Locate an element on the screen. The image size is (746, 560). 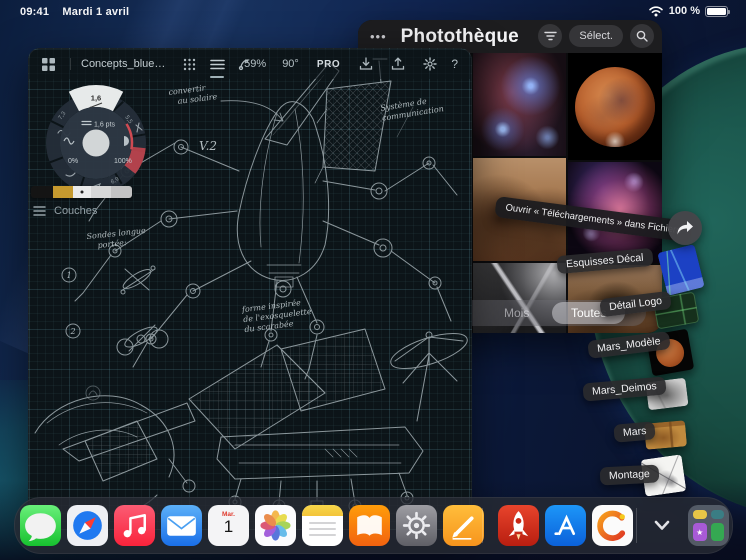
window-options-button: ••• is located at coordinates (378, 36).